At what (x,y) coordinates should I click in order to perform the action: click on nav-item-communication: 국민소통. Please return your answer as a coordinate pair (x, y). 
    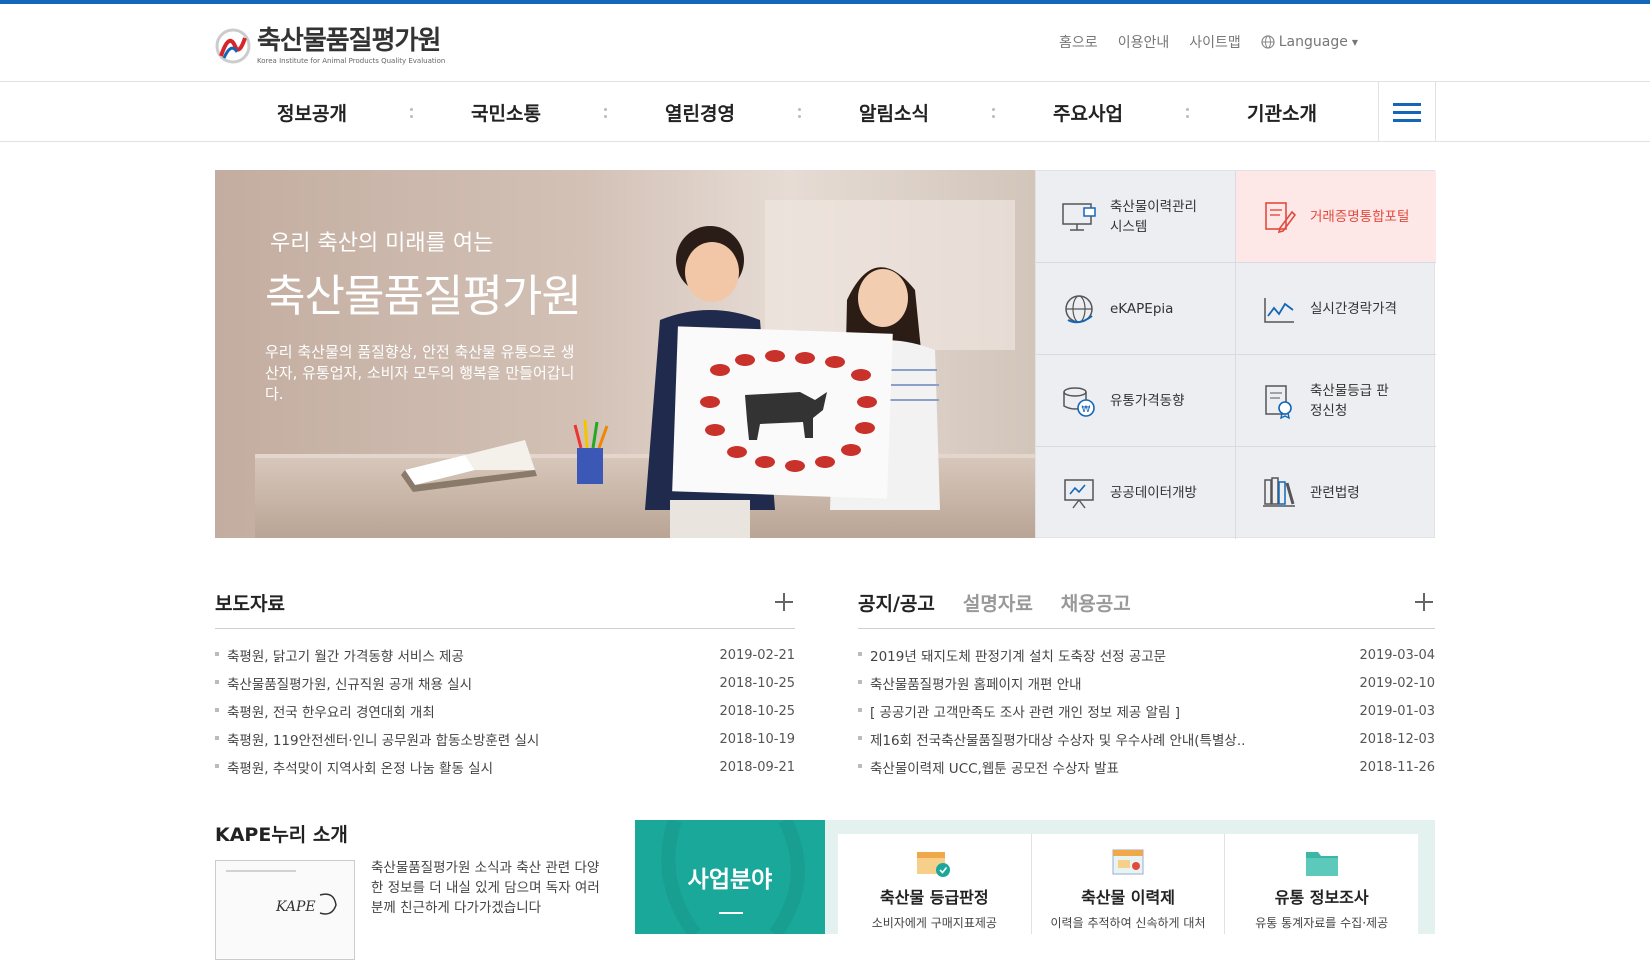
    Looking at the image, I should click on (508, 112).